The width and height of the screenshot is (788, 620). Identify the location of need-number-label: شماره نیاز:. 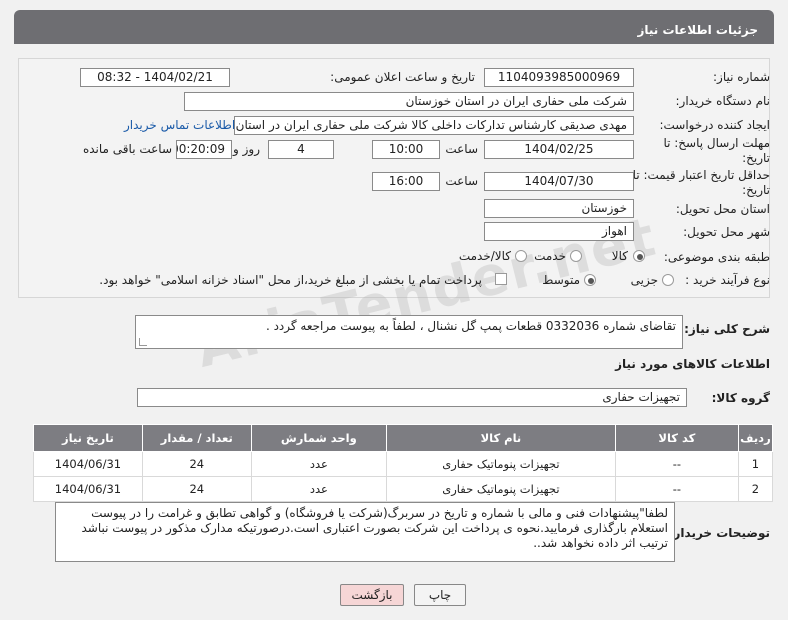
(741, 77).